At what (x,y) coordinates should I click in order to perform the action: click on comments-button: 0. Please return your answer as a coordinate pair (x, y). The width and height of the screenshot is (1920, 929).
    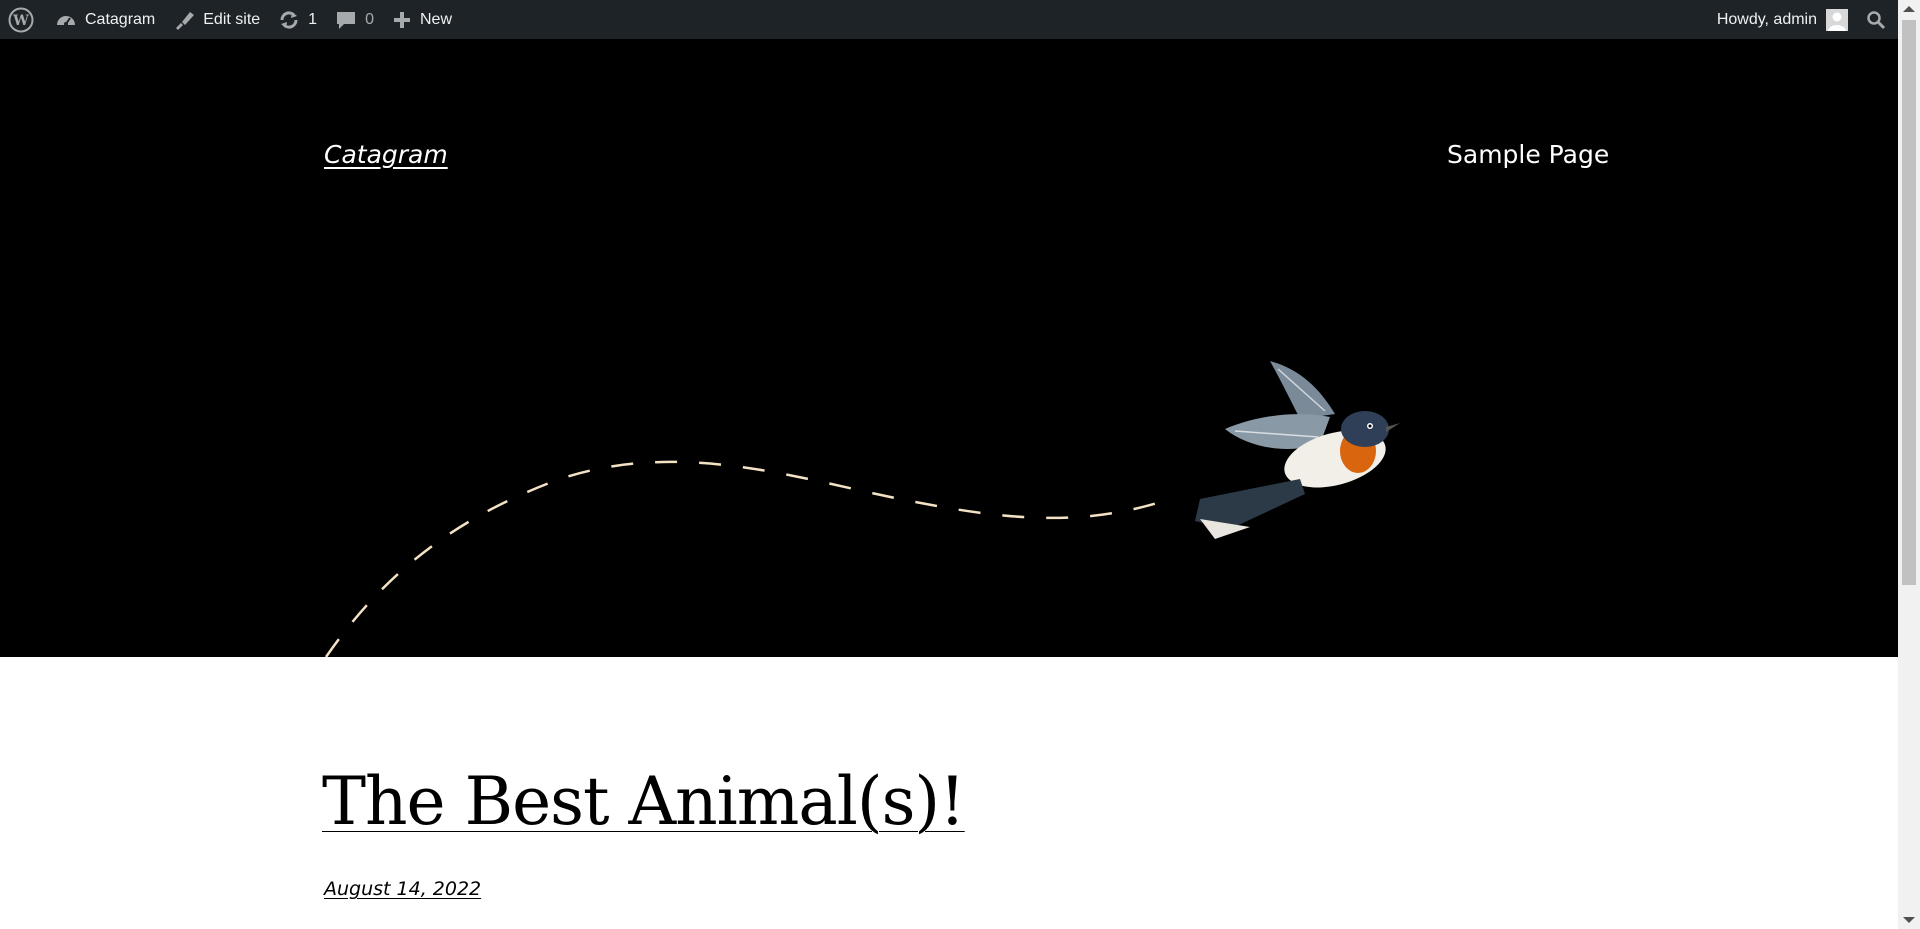
    Looking at the image, I should click on (354, 19).